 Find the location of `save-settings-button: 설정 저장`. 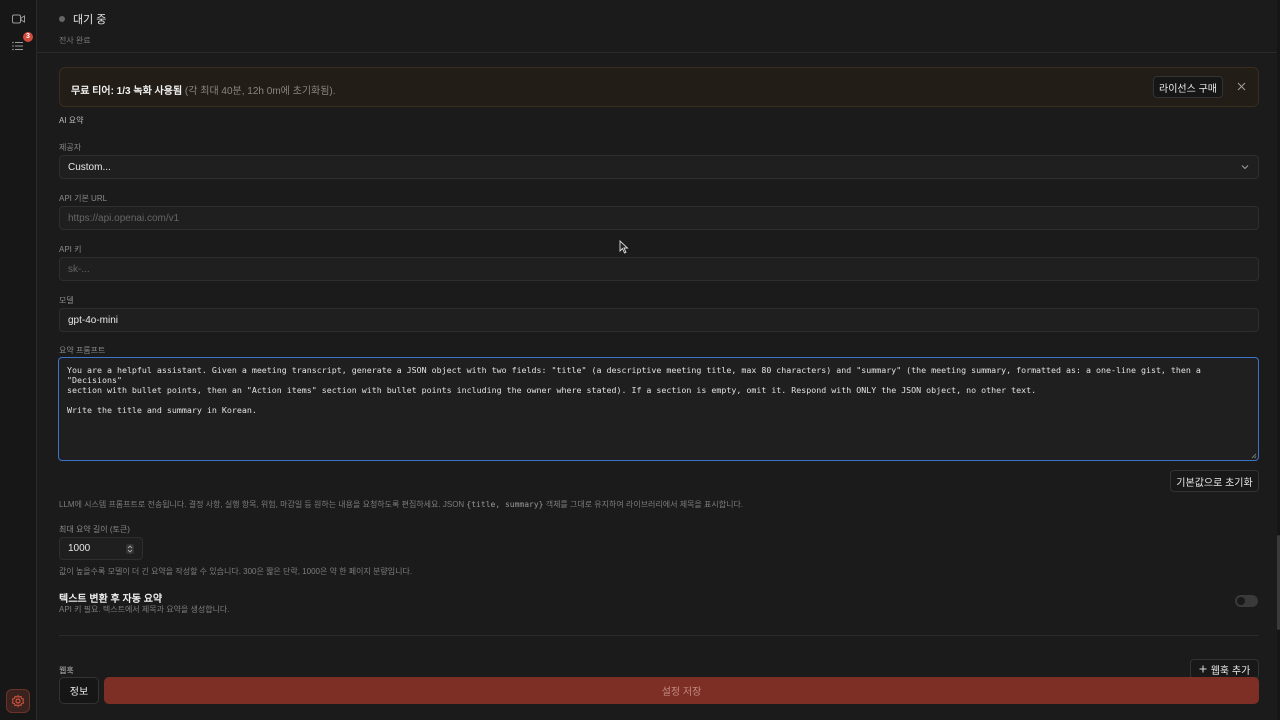

save-settings-button: 설정 저장 is located at coordinates (681, 690).